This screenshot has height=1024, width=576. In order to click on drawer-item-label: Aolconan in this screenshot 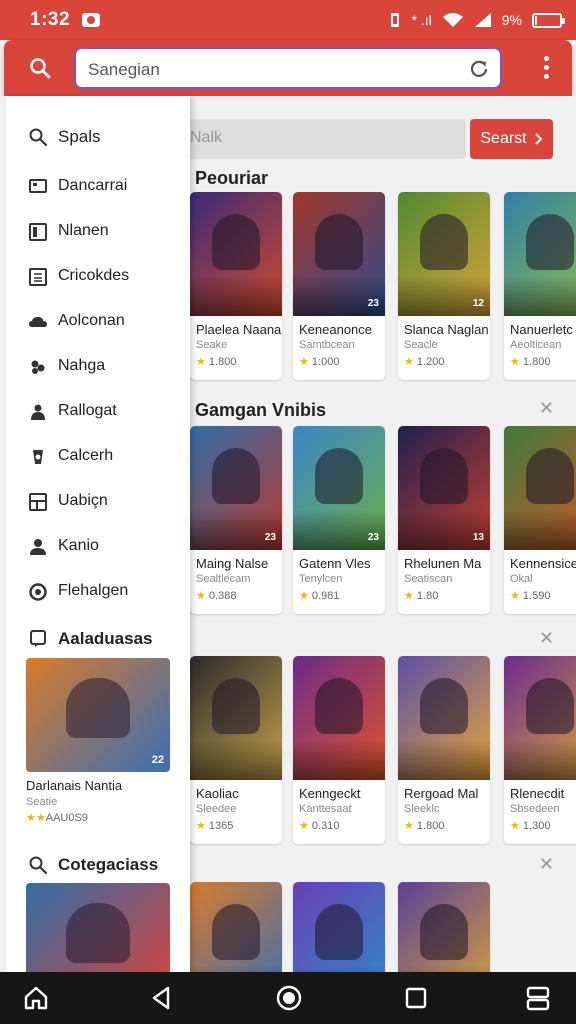, I will do `click(91, 320)`.